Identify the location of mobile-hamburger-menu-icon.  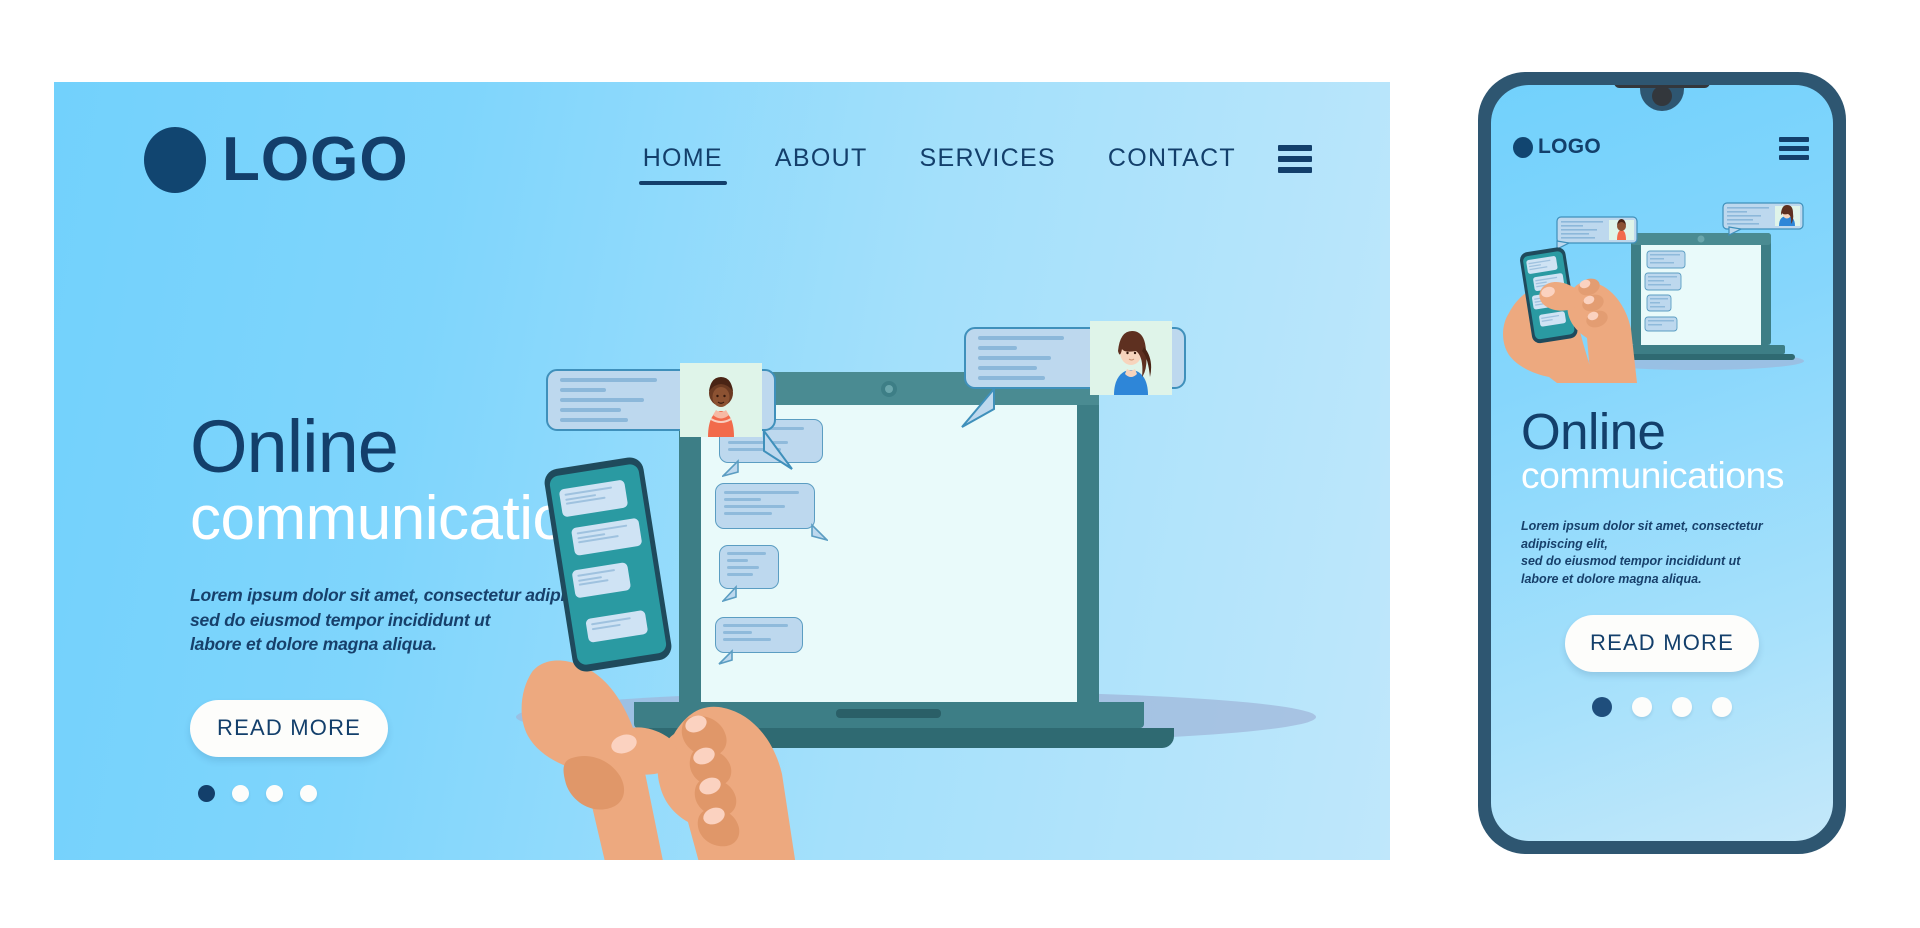
(1794, 148).